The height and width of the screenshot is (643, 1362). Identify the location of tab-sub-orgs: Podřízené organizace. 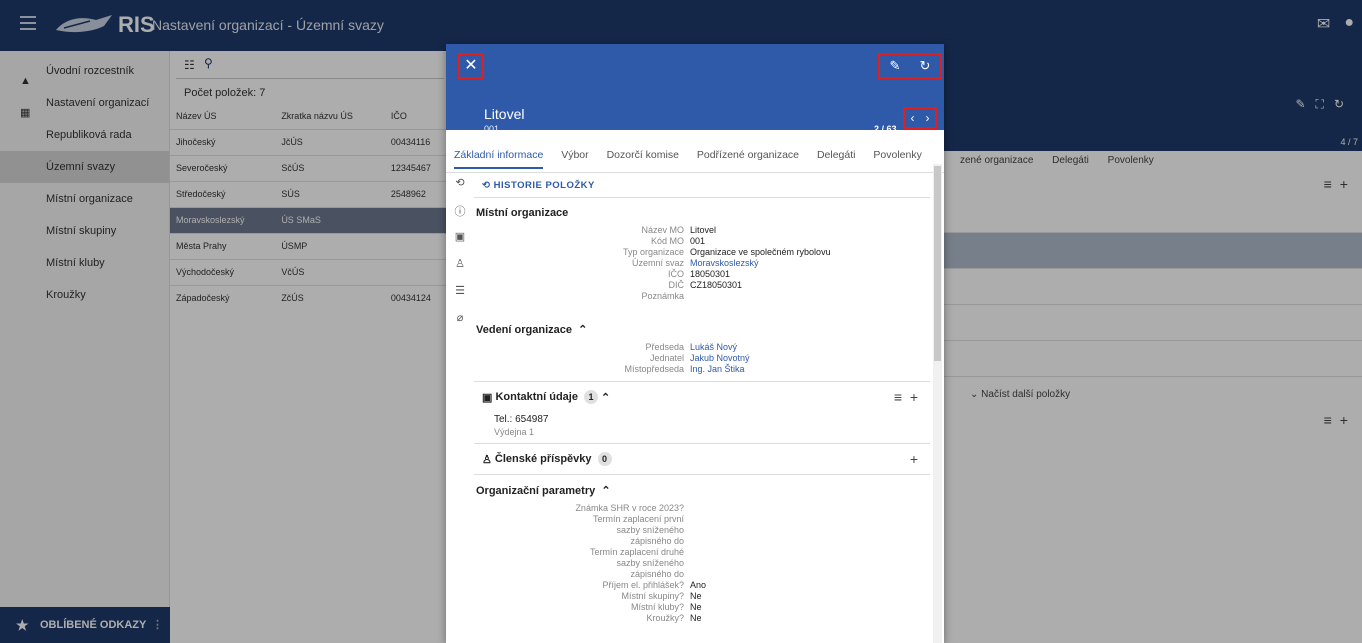
(748, 155).